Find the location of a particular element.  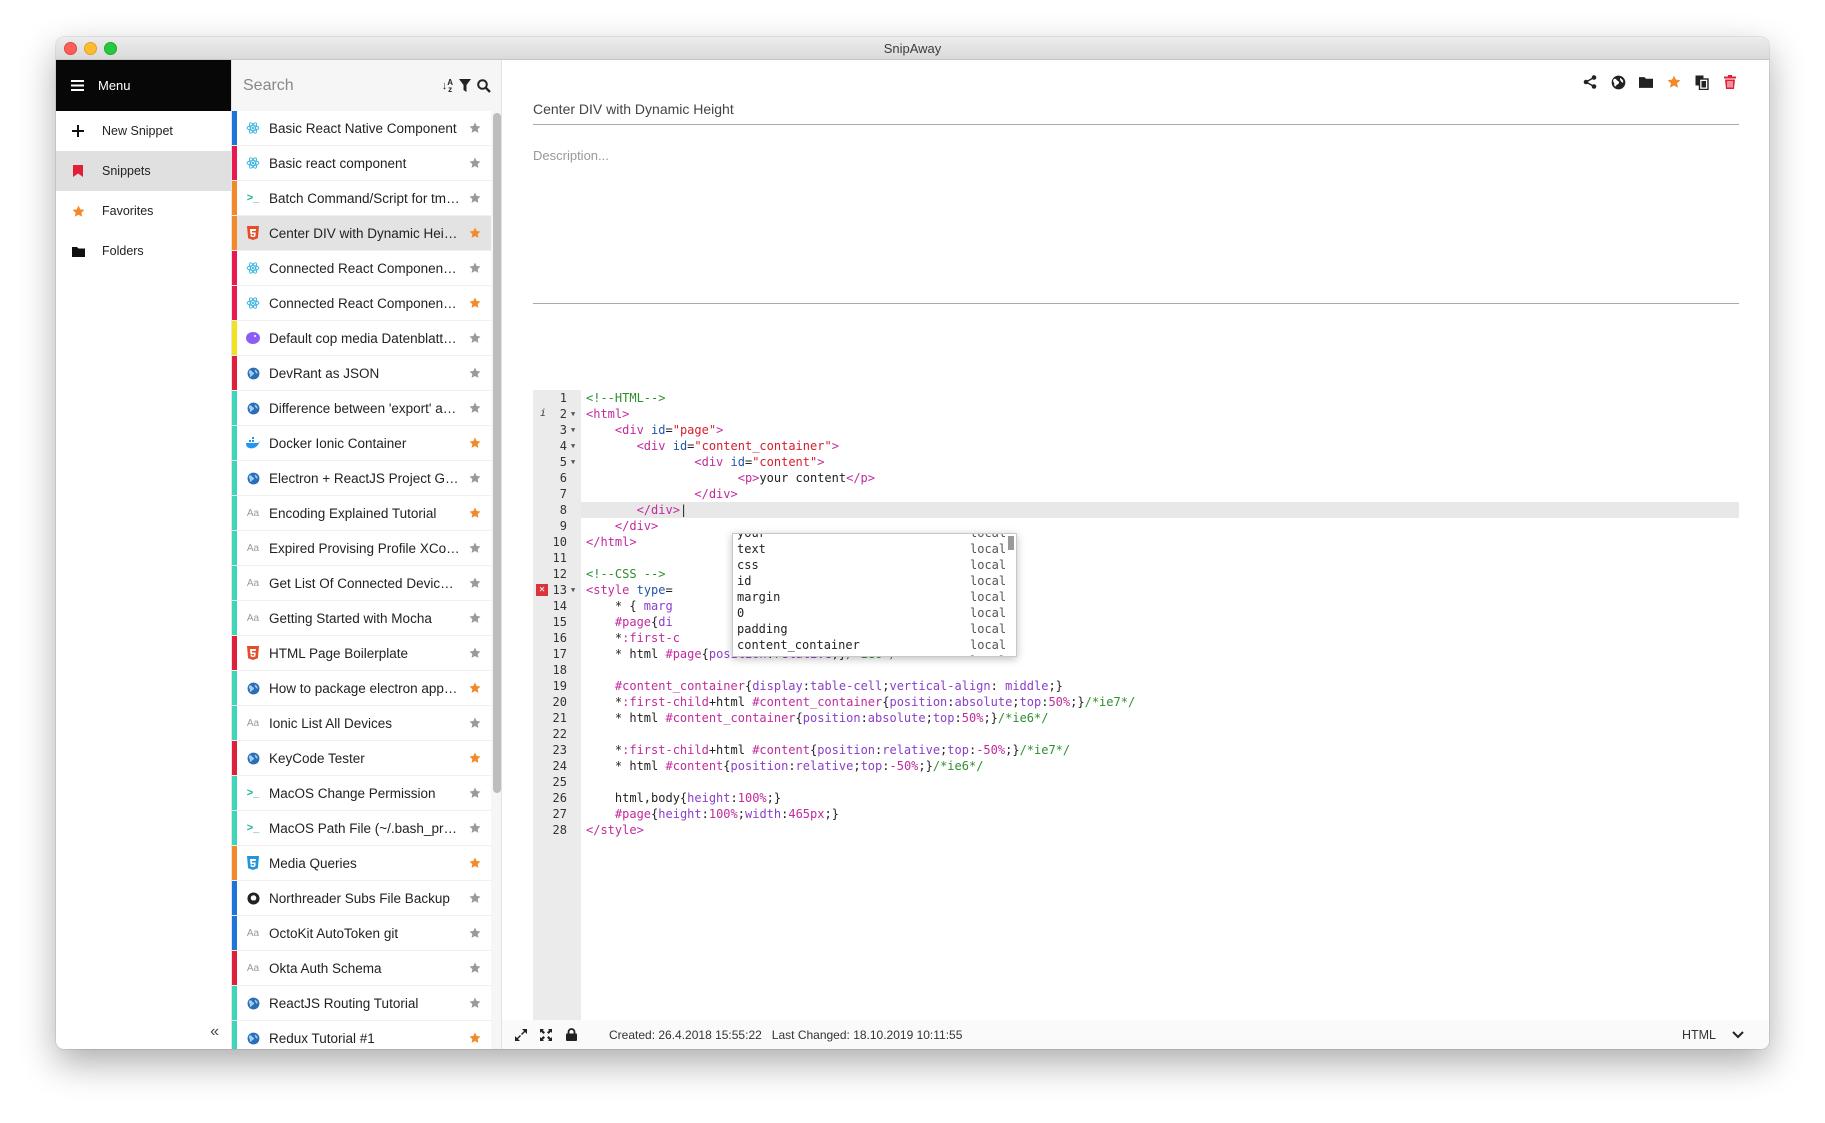

snippet-list-item: Aa Okta Auth Schema is located at coordinates (361, 968).